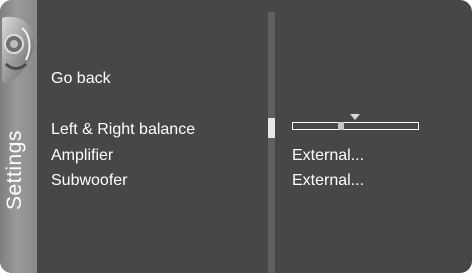 The width and height of the screenshot is (472, 273). Describe the element at coordinates (123, 129) in the screenshot. I see `menu-item-balance: Left & Right balance` at that location.